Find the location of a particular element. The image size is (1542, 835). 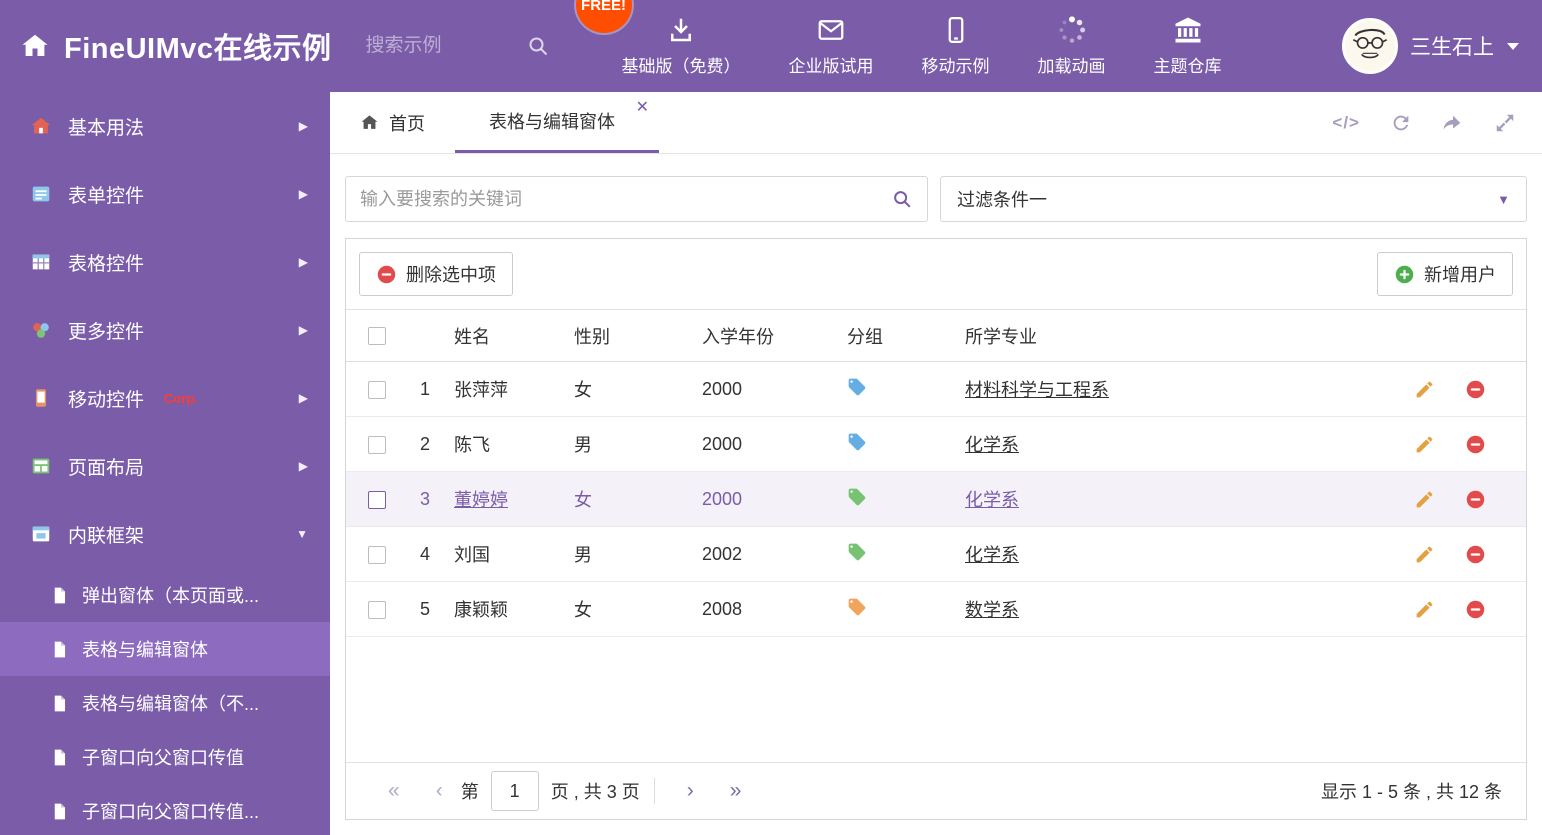

keyword-search-input is located at coordinates (625, 199).